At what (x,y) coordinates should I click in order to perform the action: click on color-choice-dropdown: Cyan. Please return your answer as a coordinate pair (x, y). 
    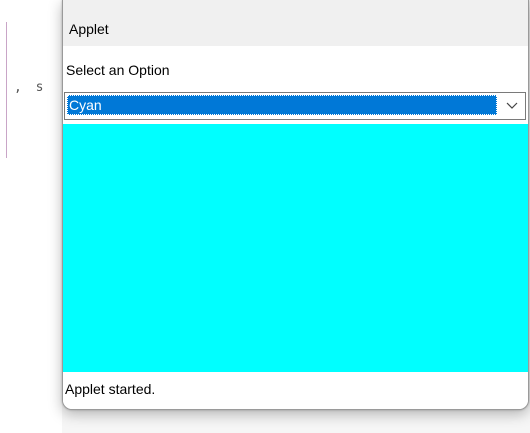
    Looking at the image, I should click on (295, 106).